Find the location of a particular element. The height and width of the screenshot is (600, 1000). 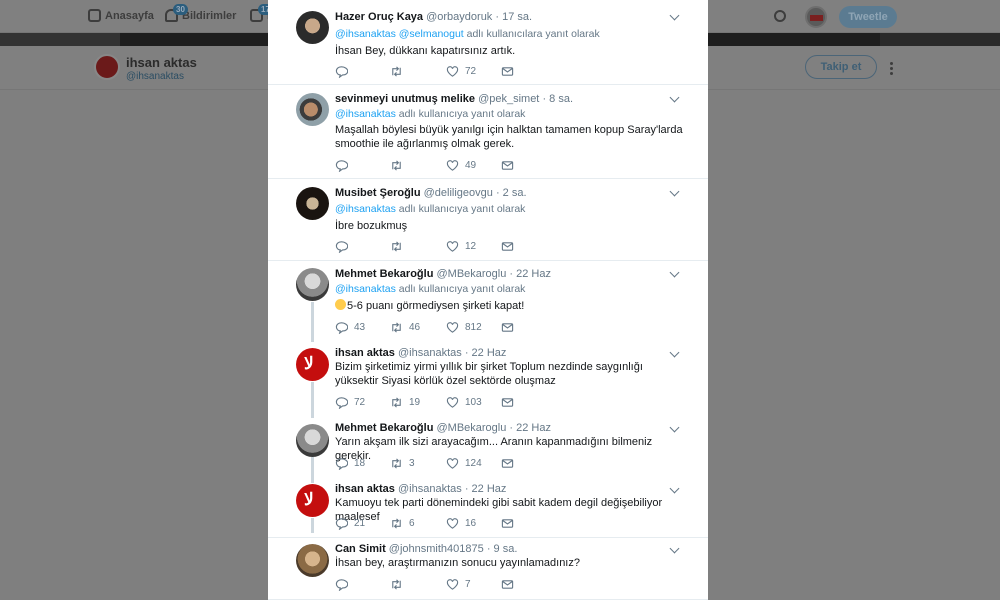

like-button: 812 is located at coordinates (464, 327).